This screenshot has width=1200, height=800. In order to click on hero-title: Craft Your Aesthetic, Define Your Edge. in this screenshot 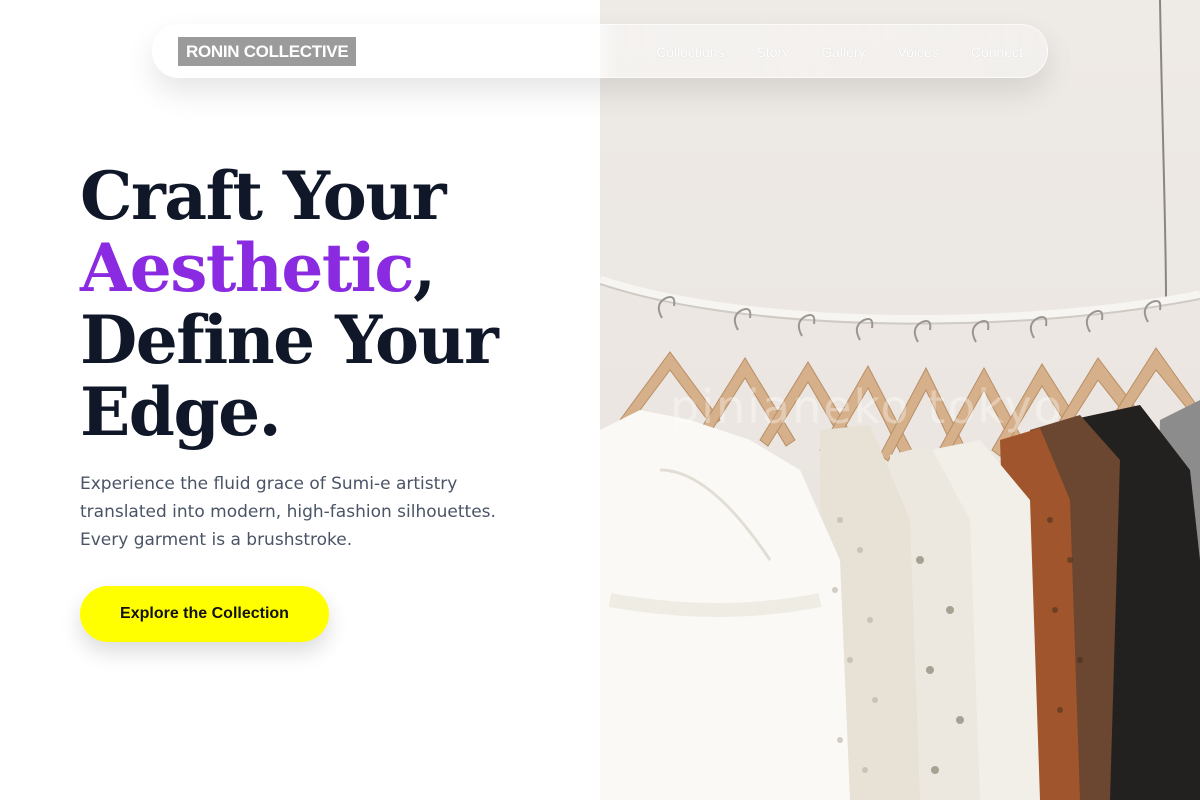, I will do `click(289, 304)`.